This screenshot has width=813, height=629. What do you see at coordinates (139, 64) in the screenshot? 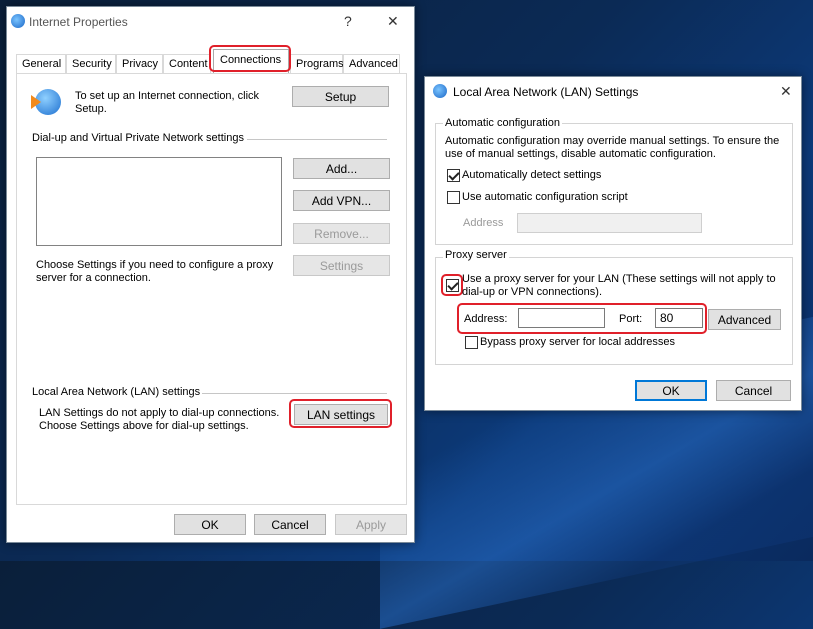
I see `tab-privacy: Privacy` at bounding box center [139, 64].